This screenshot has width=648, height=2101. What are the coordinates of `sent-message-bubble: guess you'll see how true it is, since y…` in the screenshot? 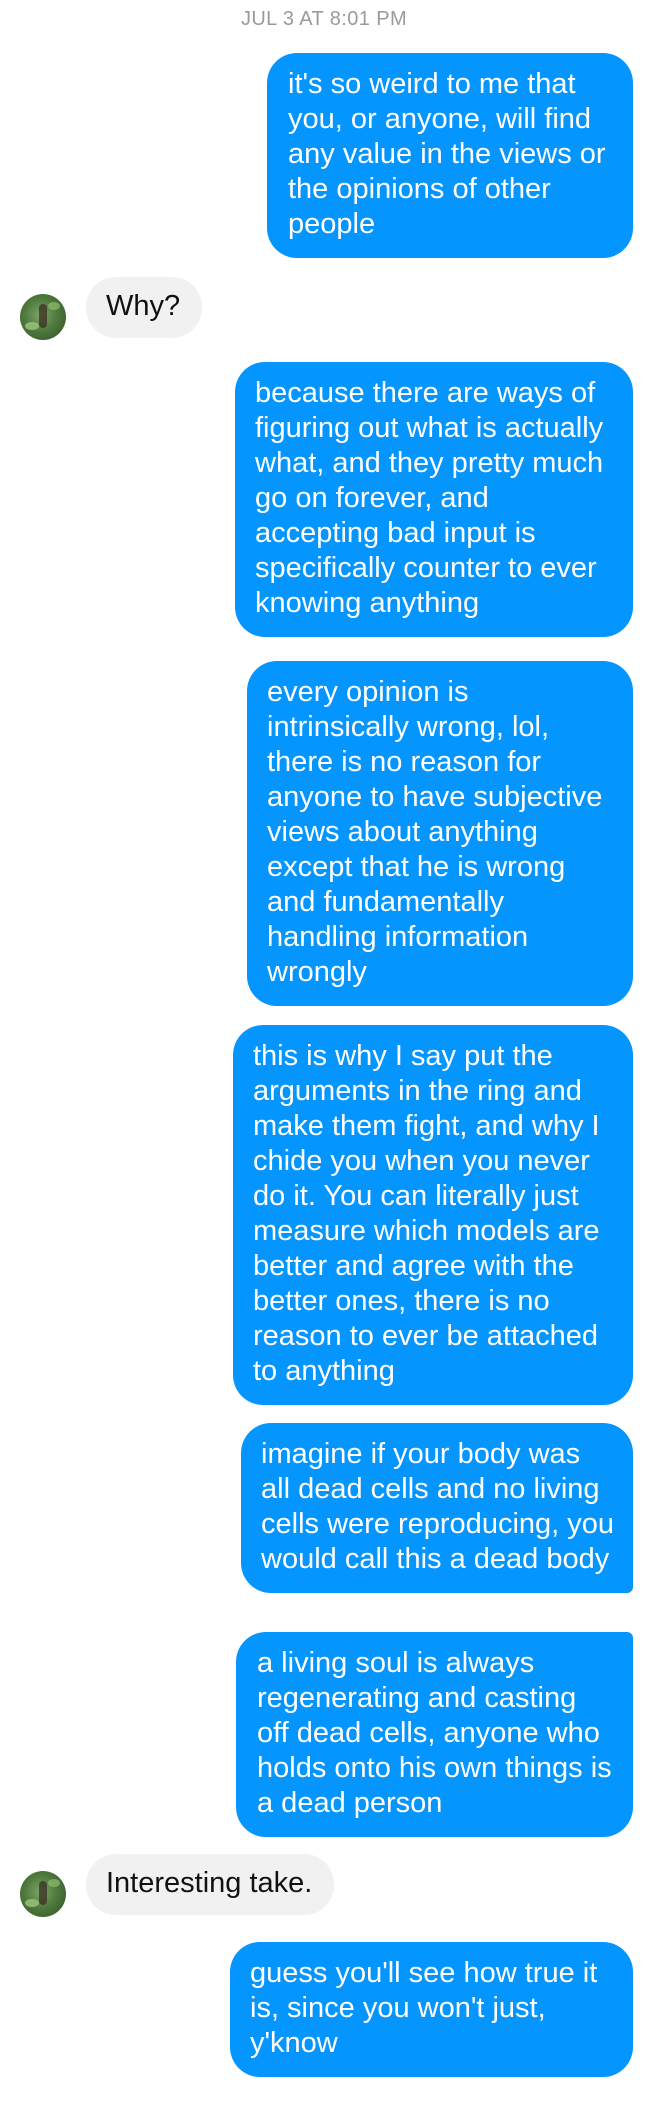 It's located at (431, 2009).